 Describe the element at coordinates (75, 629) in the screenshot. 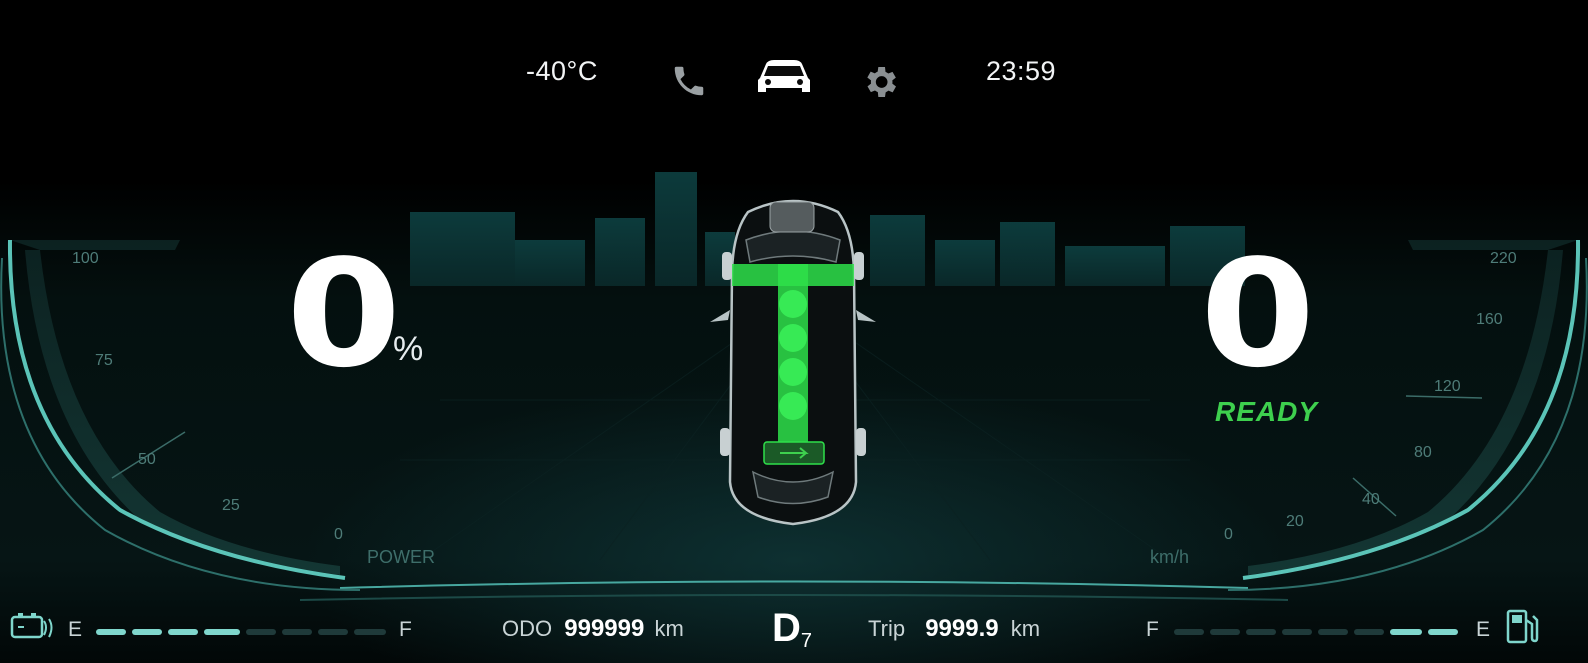

I see `battery-level-empty-label: E` at that location.